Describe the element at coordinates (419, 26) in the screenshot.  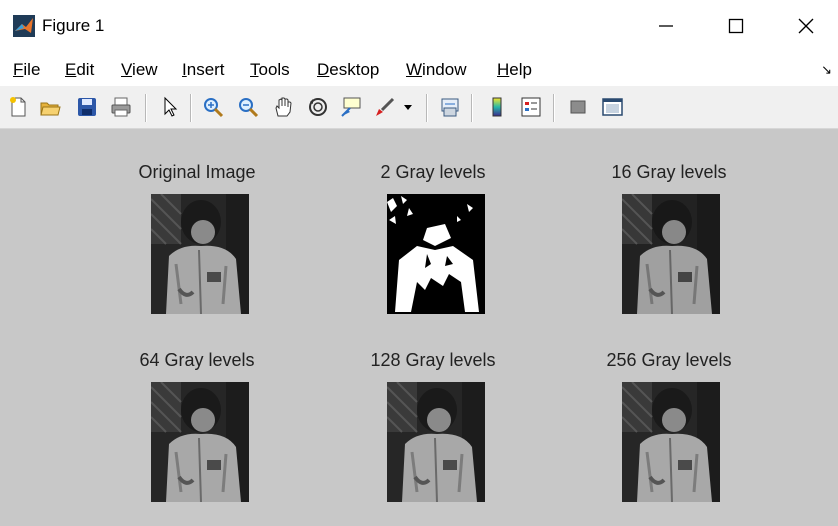
I see `title-bar: Figure 1` at that location.